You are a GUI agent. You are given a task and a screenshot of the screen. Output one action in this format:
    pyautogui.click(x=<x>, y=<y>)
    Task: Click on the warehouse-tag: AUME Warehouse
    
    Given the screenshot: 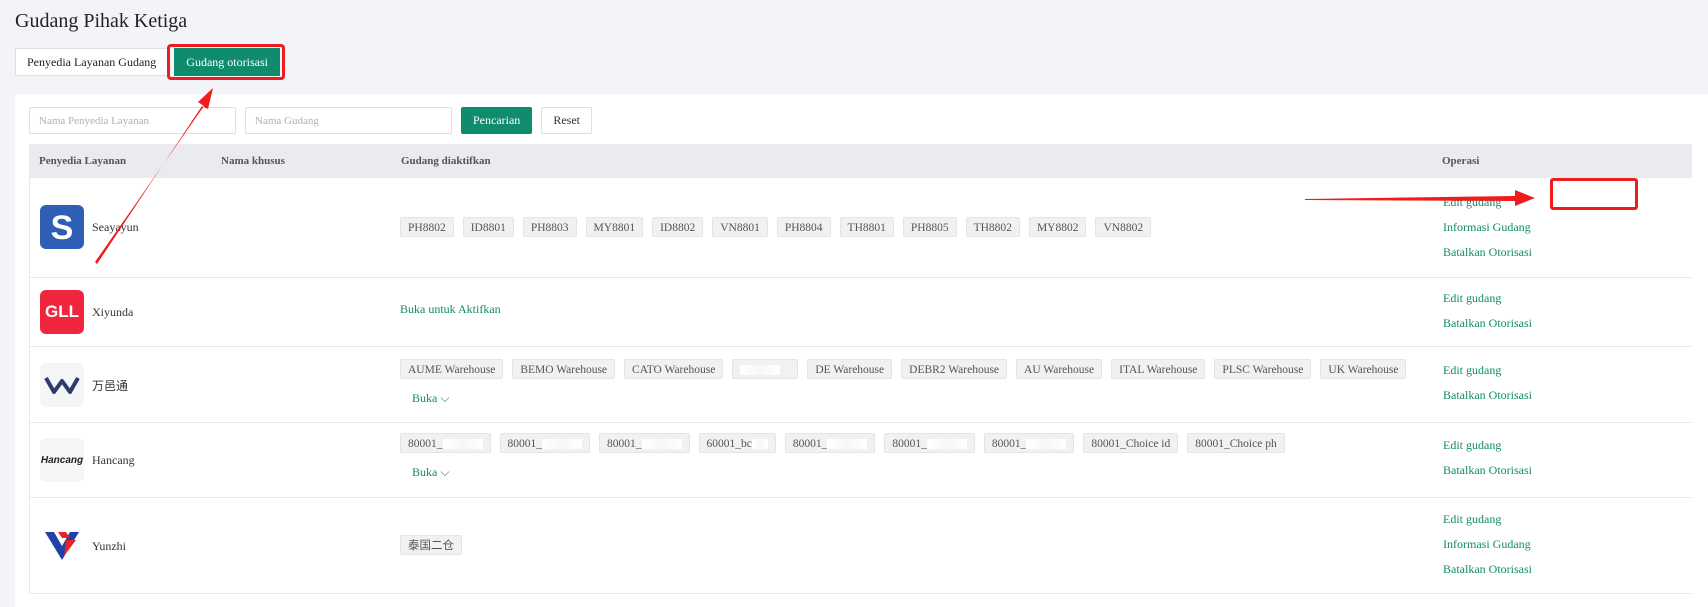 What is the action you would take?
    pyautogui.click(x=452, y=369)
    